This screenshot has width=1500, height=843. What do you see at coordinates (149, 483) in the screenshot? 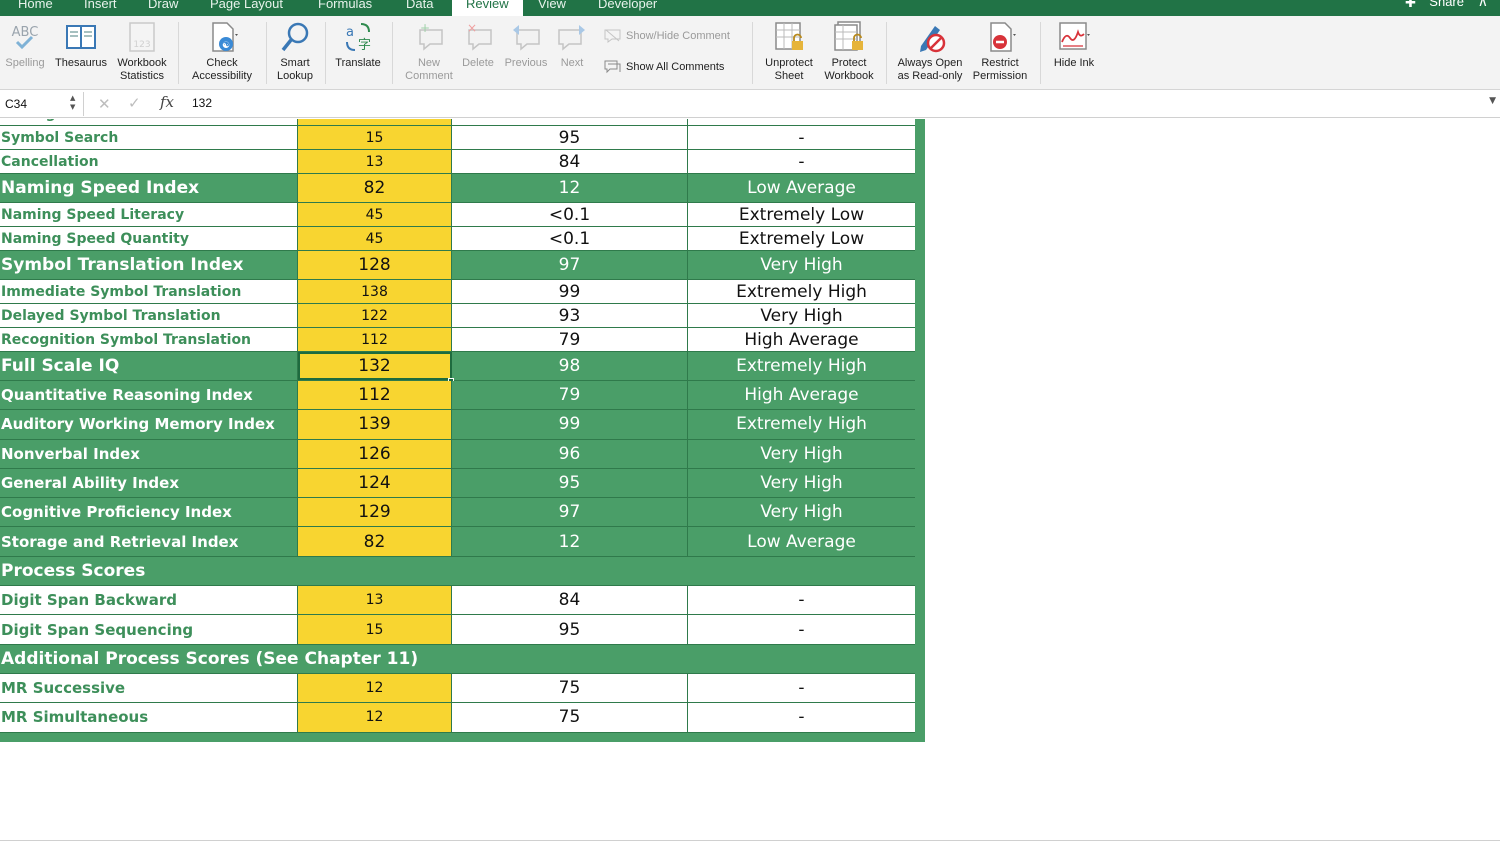
I see `score-name-cell: General Ability Index` at bounding box center [149, 483].